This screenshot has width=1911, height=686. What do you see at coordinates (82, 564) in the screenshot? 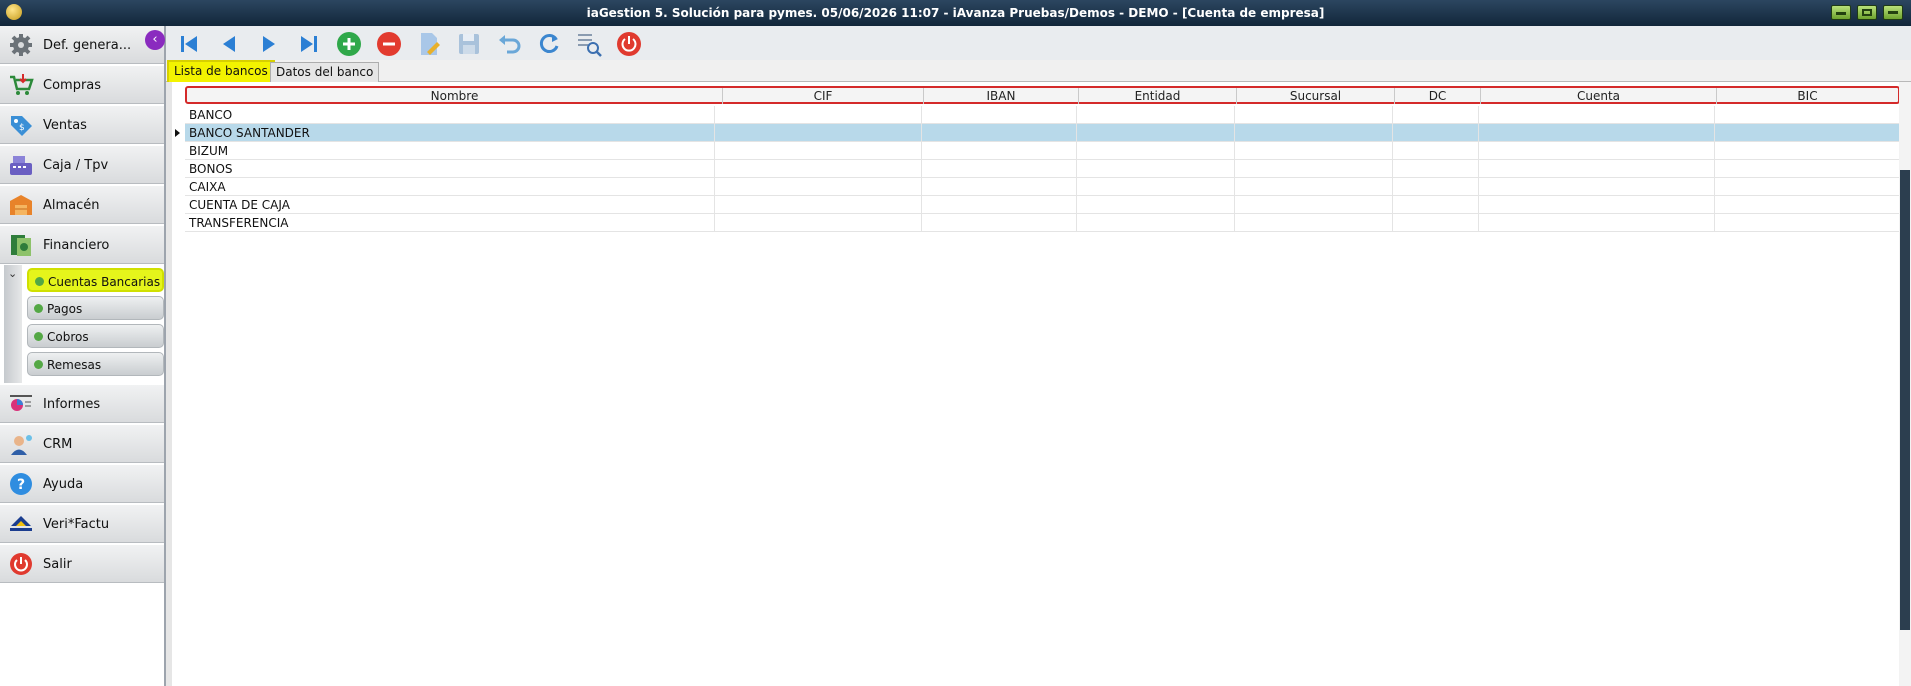
I see `sidebar-item-salir: Salir` at bounding box center [82, 564].